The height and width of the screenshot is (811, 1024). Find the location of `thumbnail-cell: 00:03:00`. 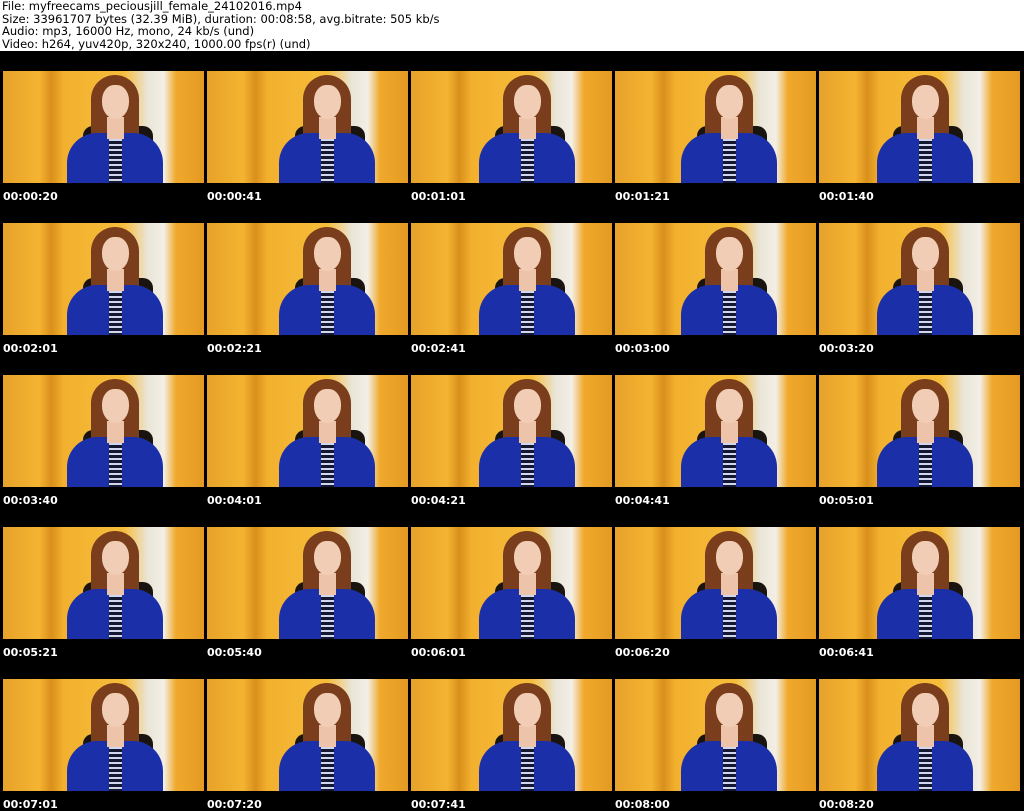

thumbnail-cell: 00:03:00 is located at coordinates (714, 279).